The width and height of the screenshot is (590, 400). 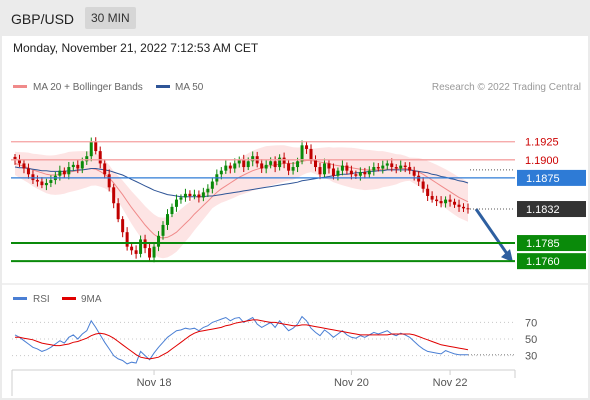 I want to click on legend-swatch-ma20, so click(x=20, y=86).